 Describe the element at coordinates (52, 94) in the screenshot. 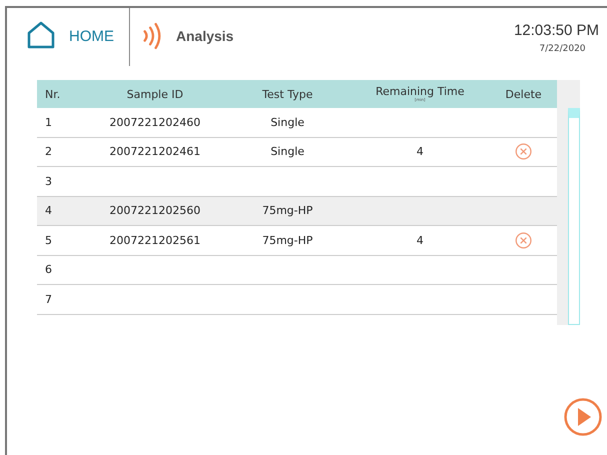

I see `column-header: Nr.` at that location.